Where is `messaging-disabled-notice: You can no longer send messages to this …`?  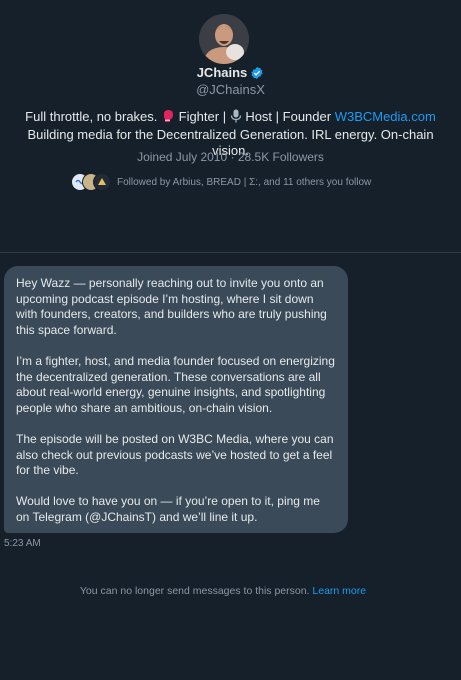
messaging-disabled-notice: You can no longer send messages to this … is located at coordinates (223, 591).